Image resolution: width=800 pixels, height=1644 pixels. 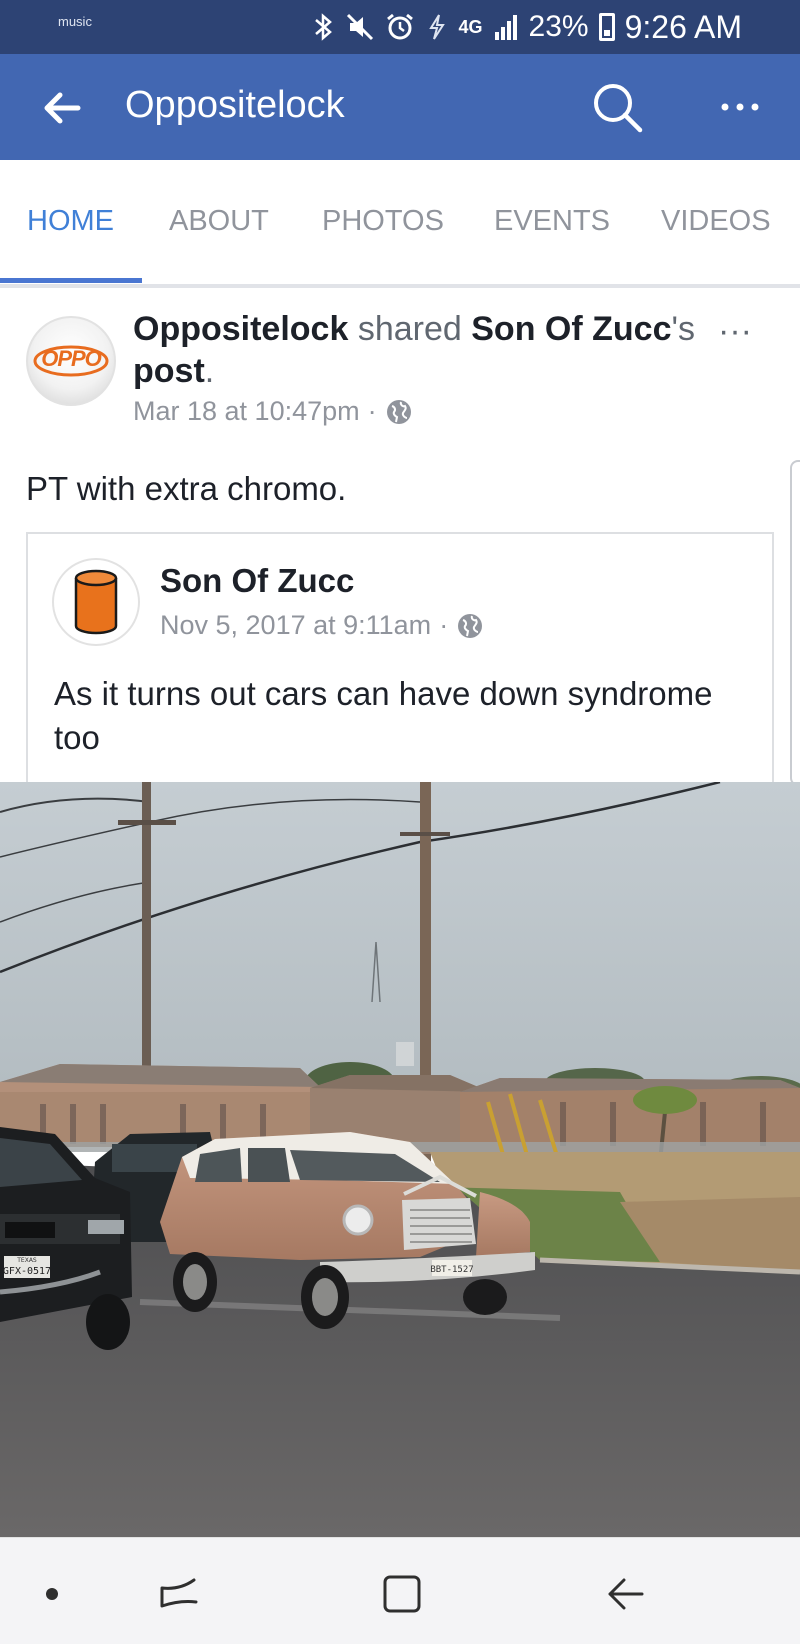 What do you see at coordinates (209, 371) in the screenshot?
I see `headline-period: .` at bounding box center [209, 371].